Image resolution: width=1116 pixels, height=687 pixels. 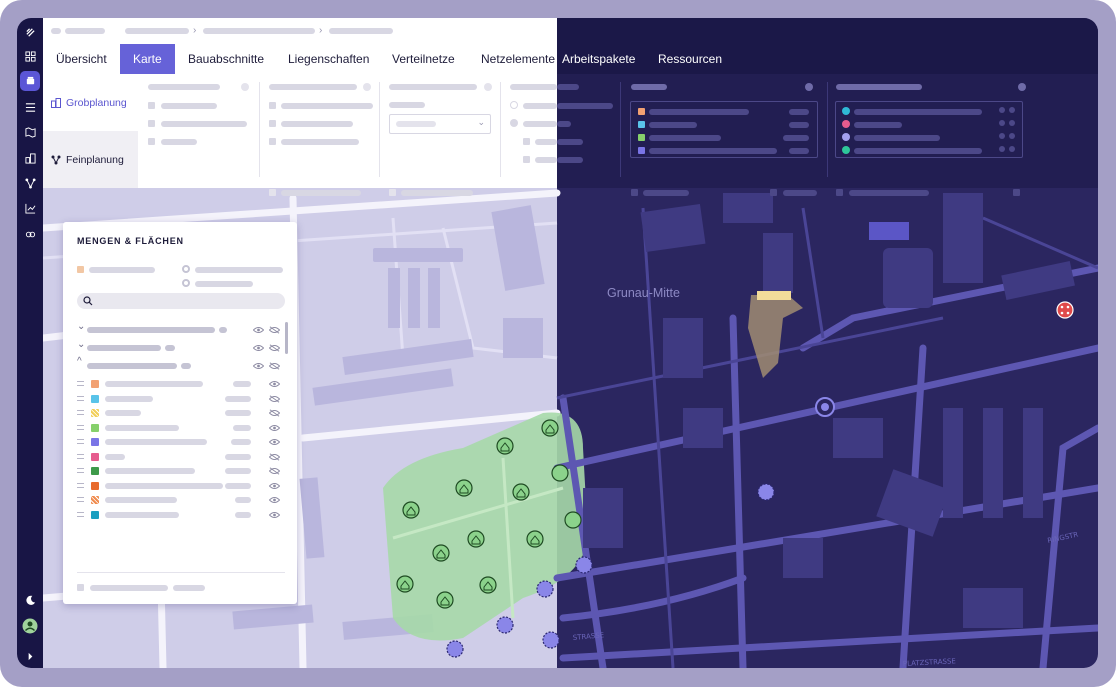 What do you see at coordinates (30, 183) in the screenshot?
I see `network-icon` at bounding box center [30, 183].